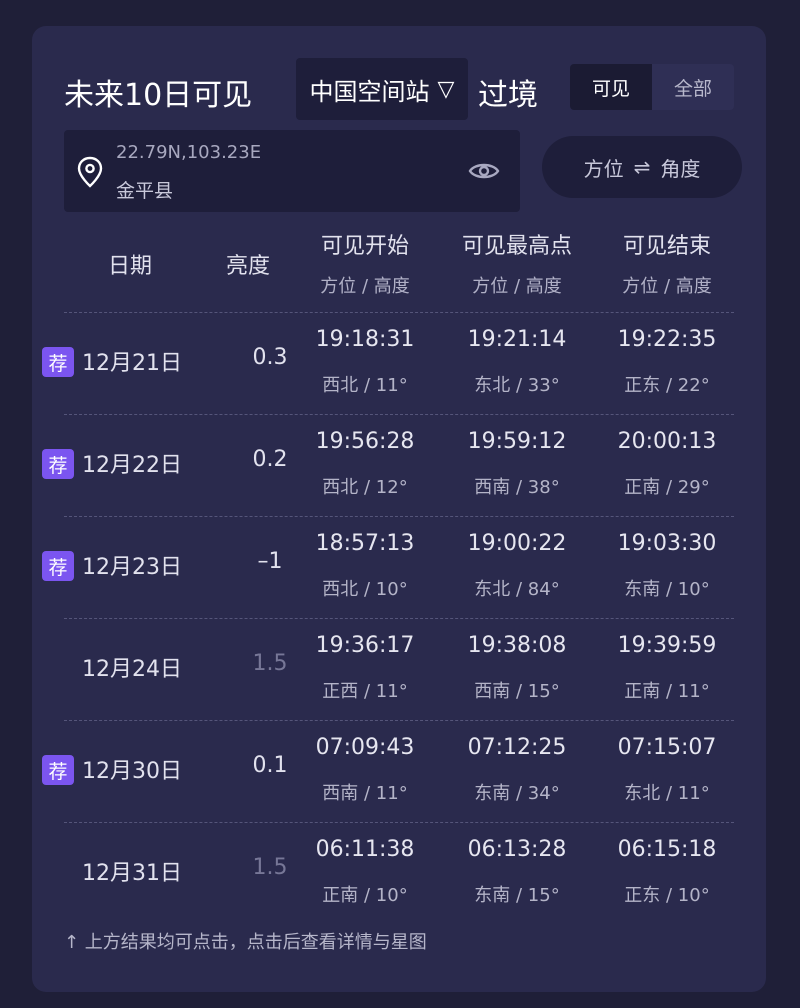  I want to click on pass-end-position: 正东 / 22°, so click(667, 385).